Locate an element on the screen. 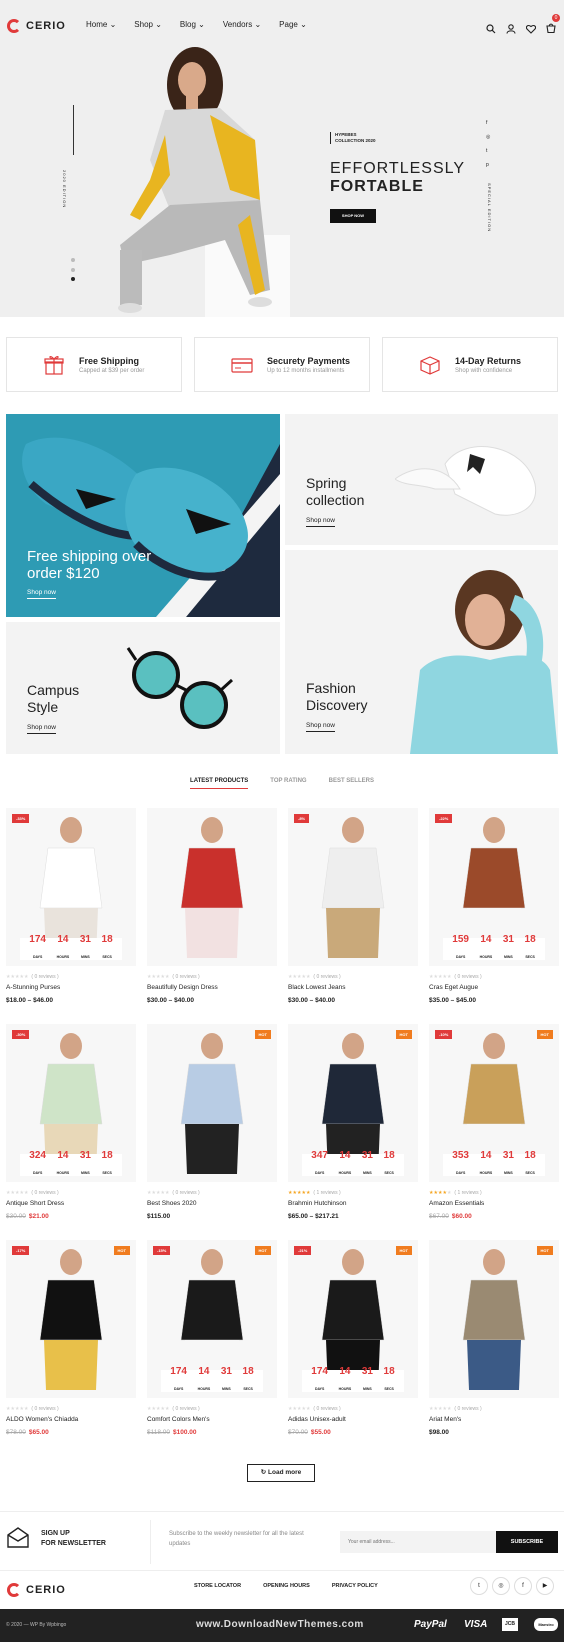  countdown-label: MINS is located at coordinates (508, 957).